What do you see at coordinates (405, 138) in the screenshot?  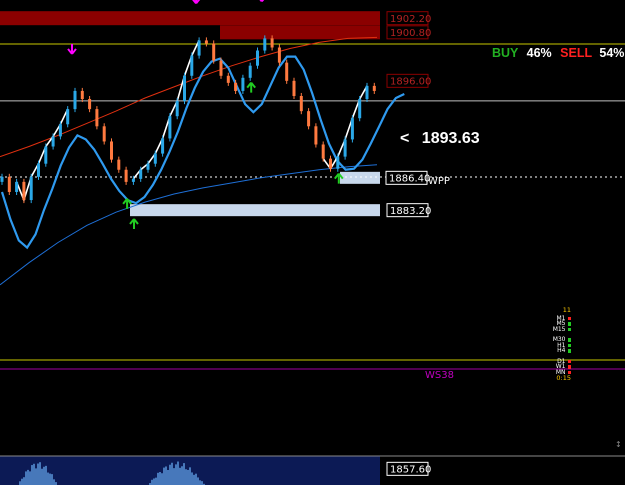 I see `current-price-marker: <` at bounding box center [405, 138].